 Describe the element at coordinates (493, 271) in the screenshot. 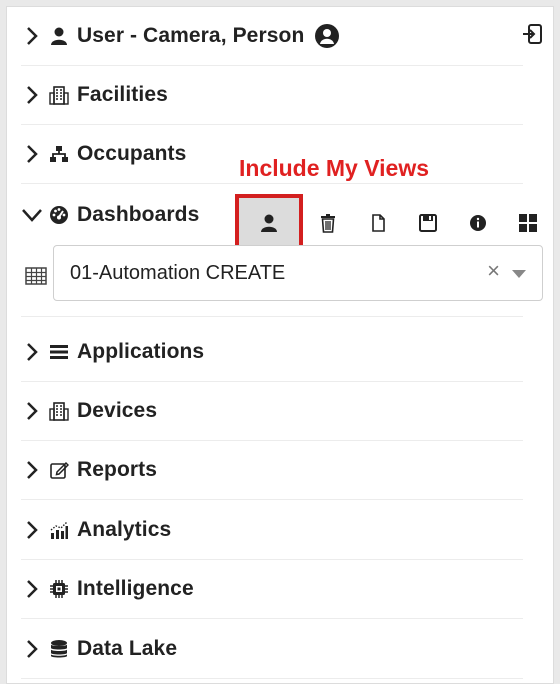

I see `clear-selection-icon: ×` at that location.